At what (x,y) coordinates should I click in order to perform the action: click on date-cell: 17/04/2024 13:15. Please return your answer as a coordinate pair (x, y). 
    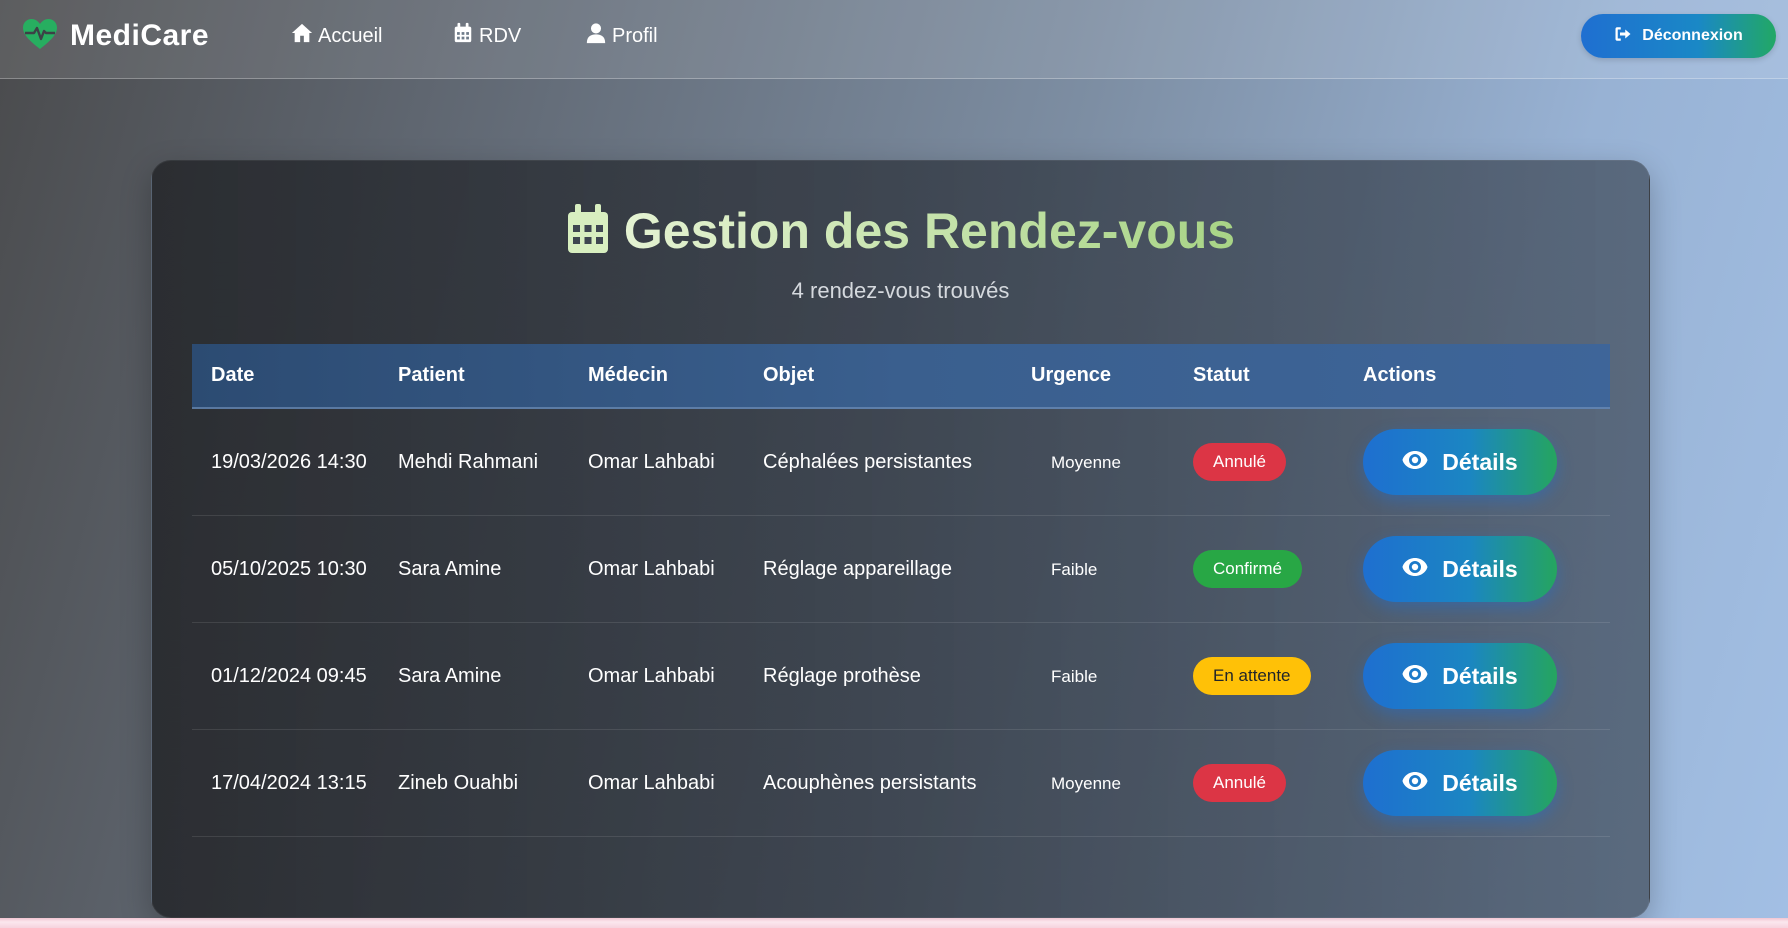
    Looking at the image, I should click on (289, 782).